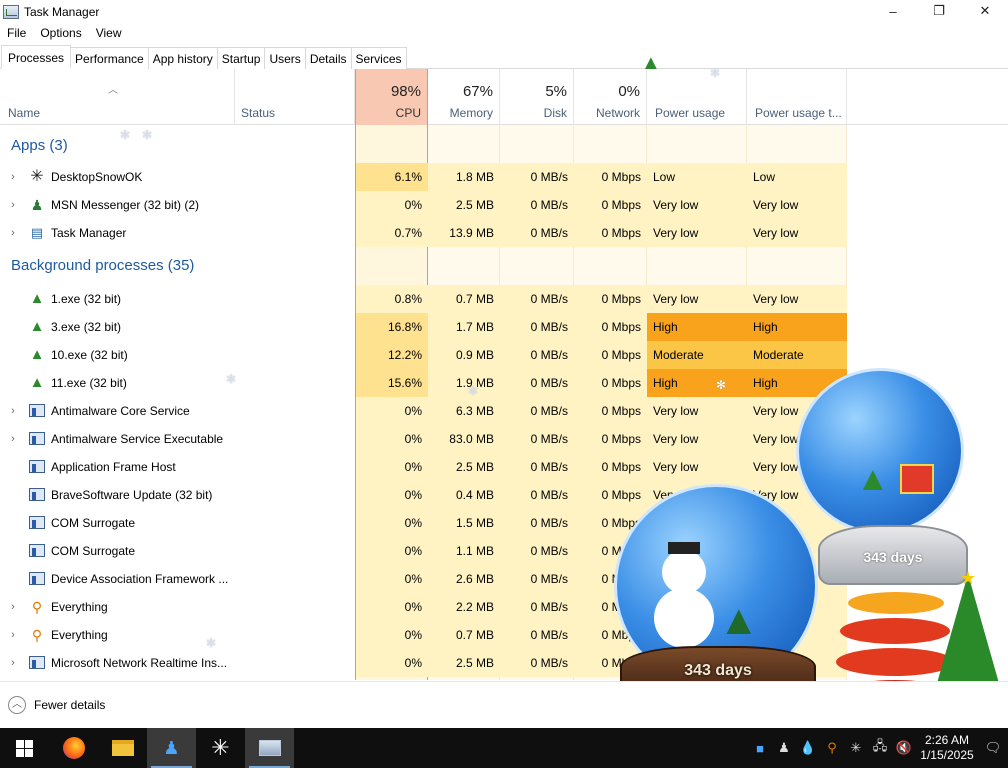 The height and width of the screenshot is (768, 1008). Describe the element at coordinates (109, 58) in the screenshot. I see `tab-performance: Performance` at that location.